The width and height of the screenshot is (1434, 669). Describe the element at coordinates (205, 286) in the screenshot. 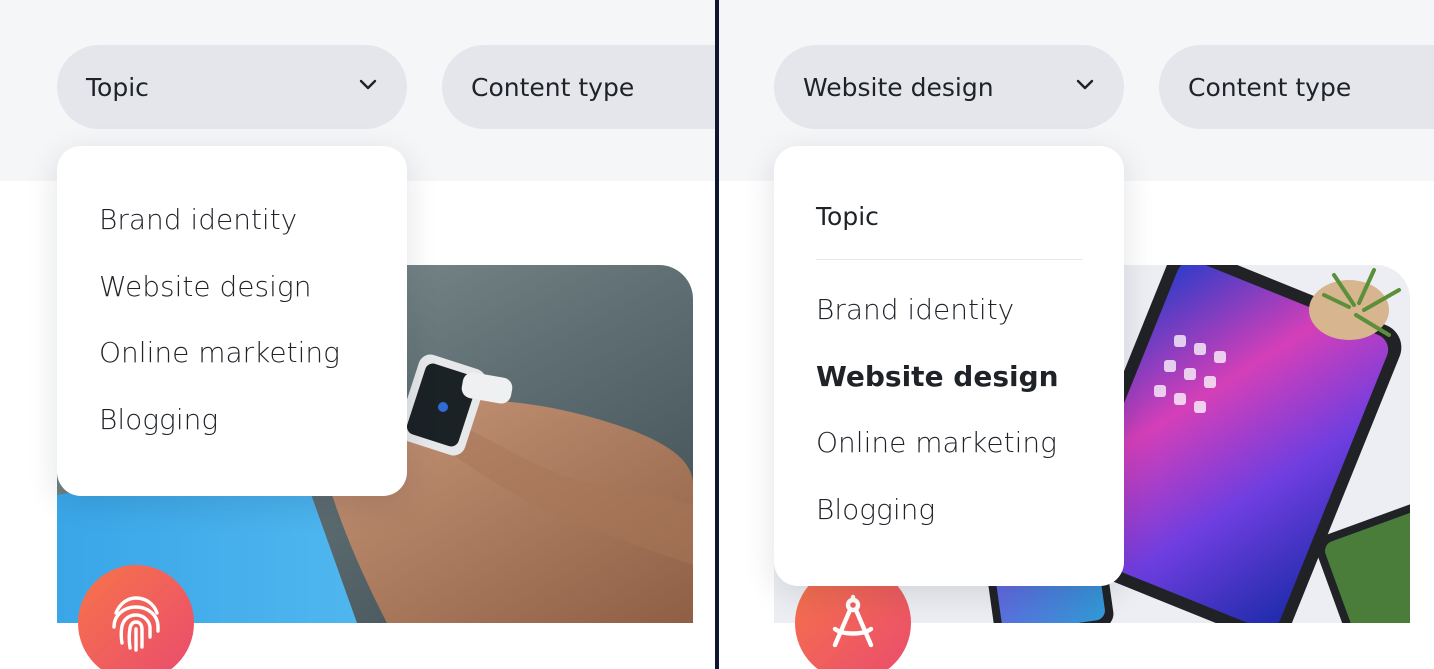

I see `dropdown-item-website-design: Website design` at that location.